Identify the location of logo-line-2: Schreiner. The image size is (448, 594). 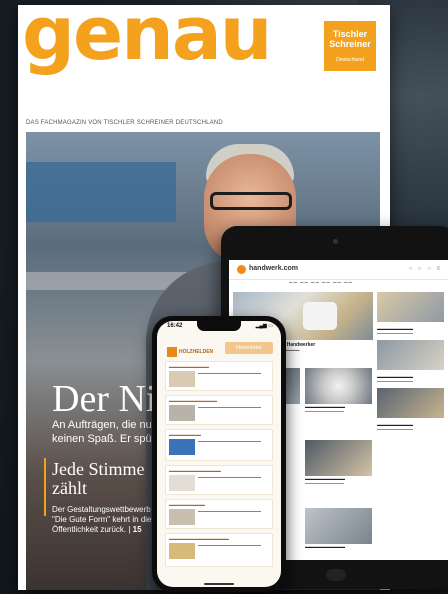
(350, 44).